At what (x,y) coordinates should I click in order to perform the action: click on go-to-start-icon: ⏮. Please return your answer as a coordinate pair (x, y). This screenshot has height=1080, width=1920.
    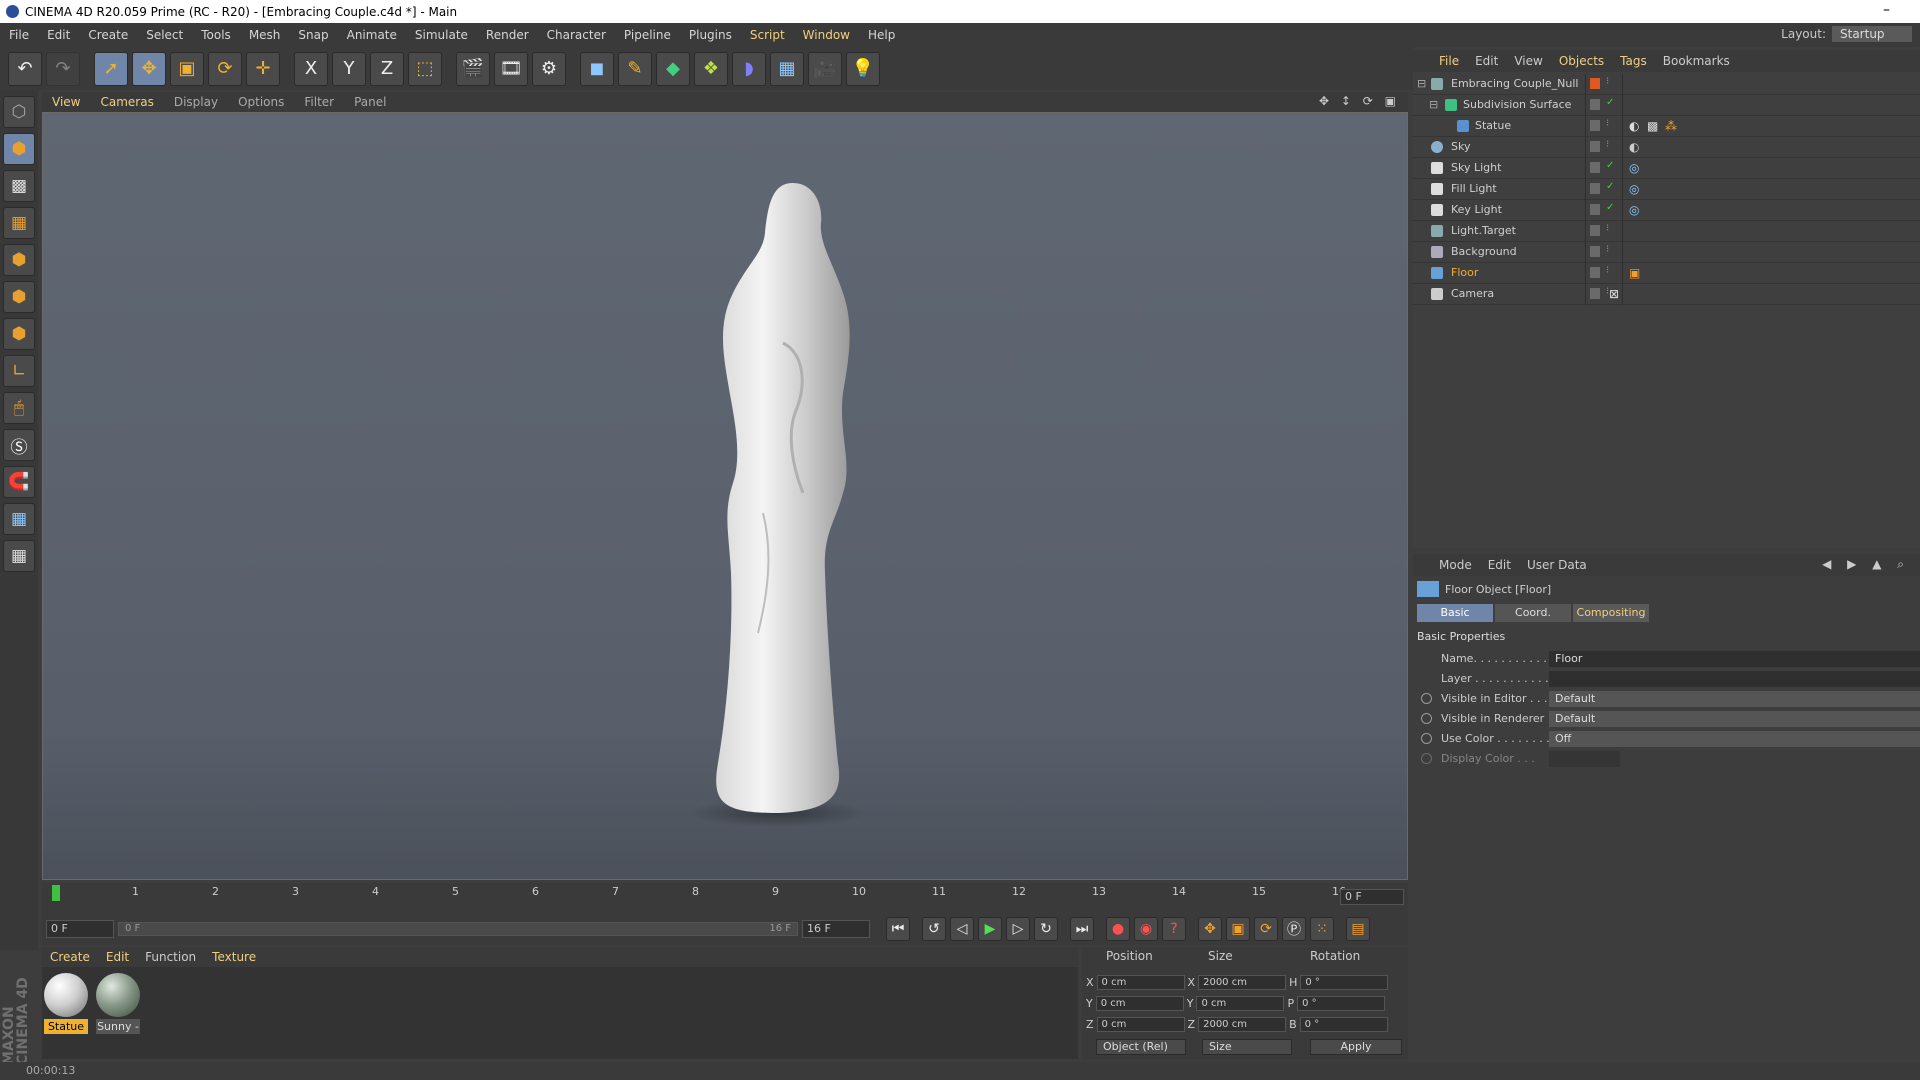
    Looking at the image, I should click on (898, 929).